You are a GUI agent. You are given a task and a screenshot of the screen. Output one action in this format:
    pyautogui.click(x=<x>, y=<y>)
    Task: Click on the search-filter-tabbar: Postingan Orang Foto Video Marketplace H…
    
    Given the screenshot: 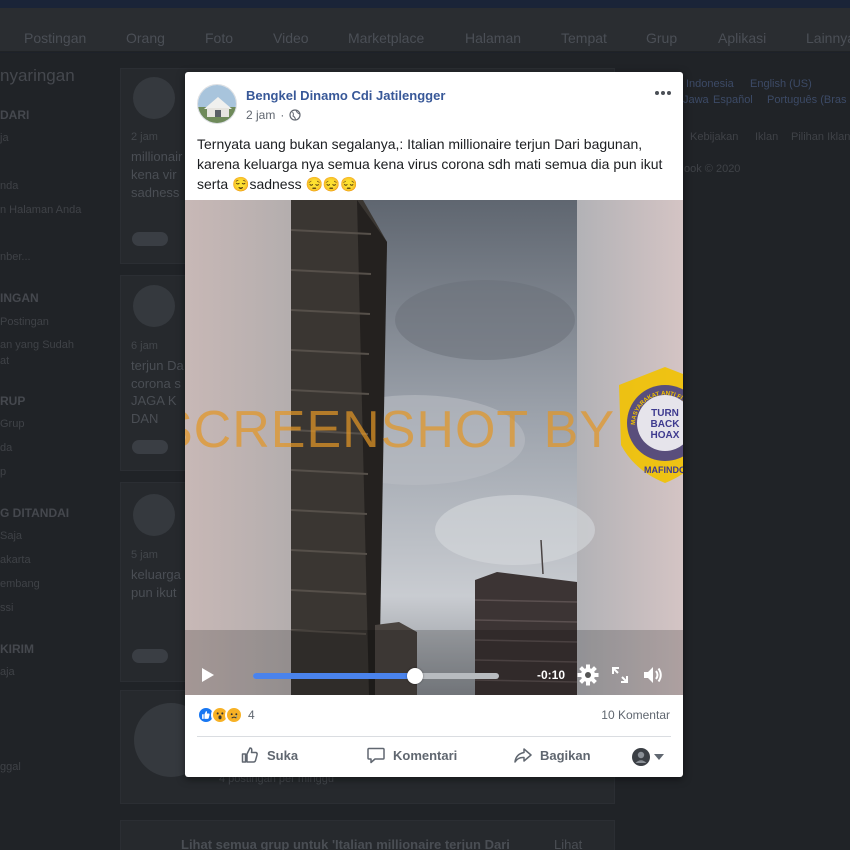 What is the action you would take?
    pyautogui.click(x=425, y=30)
    